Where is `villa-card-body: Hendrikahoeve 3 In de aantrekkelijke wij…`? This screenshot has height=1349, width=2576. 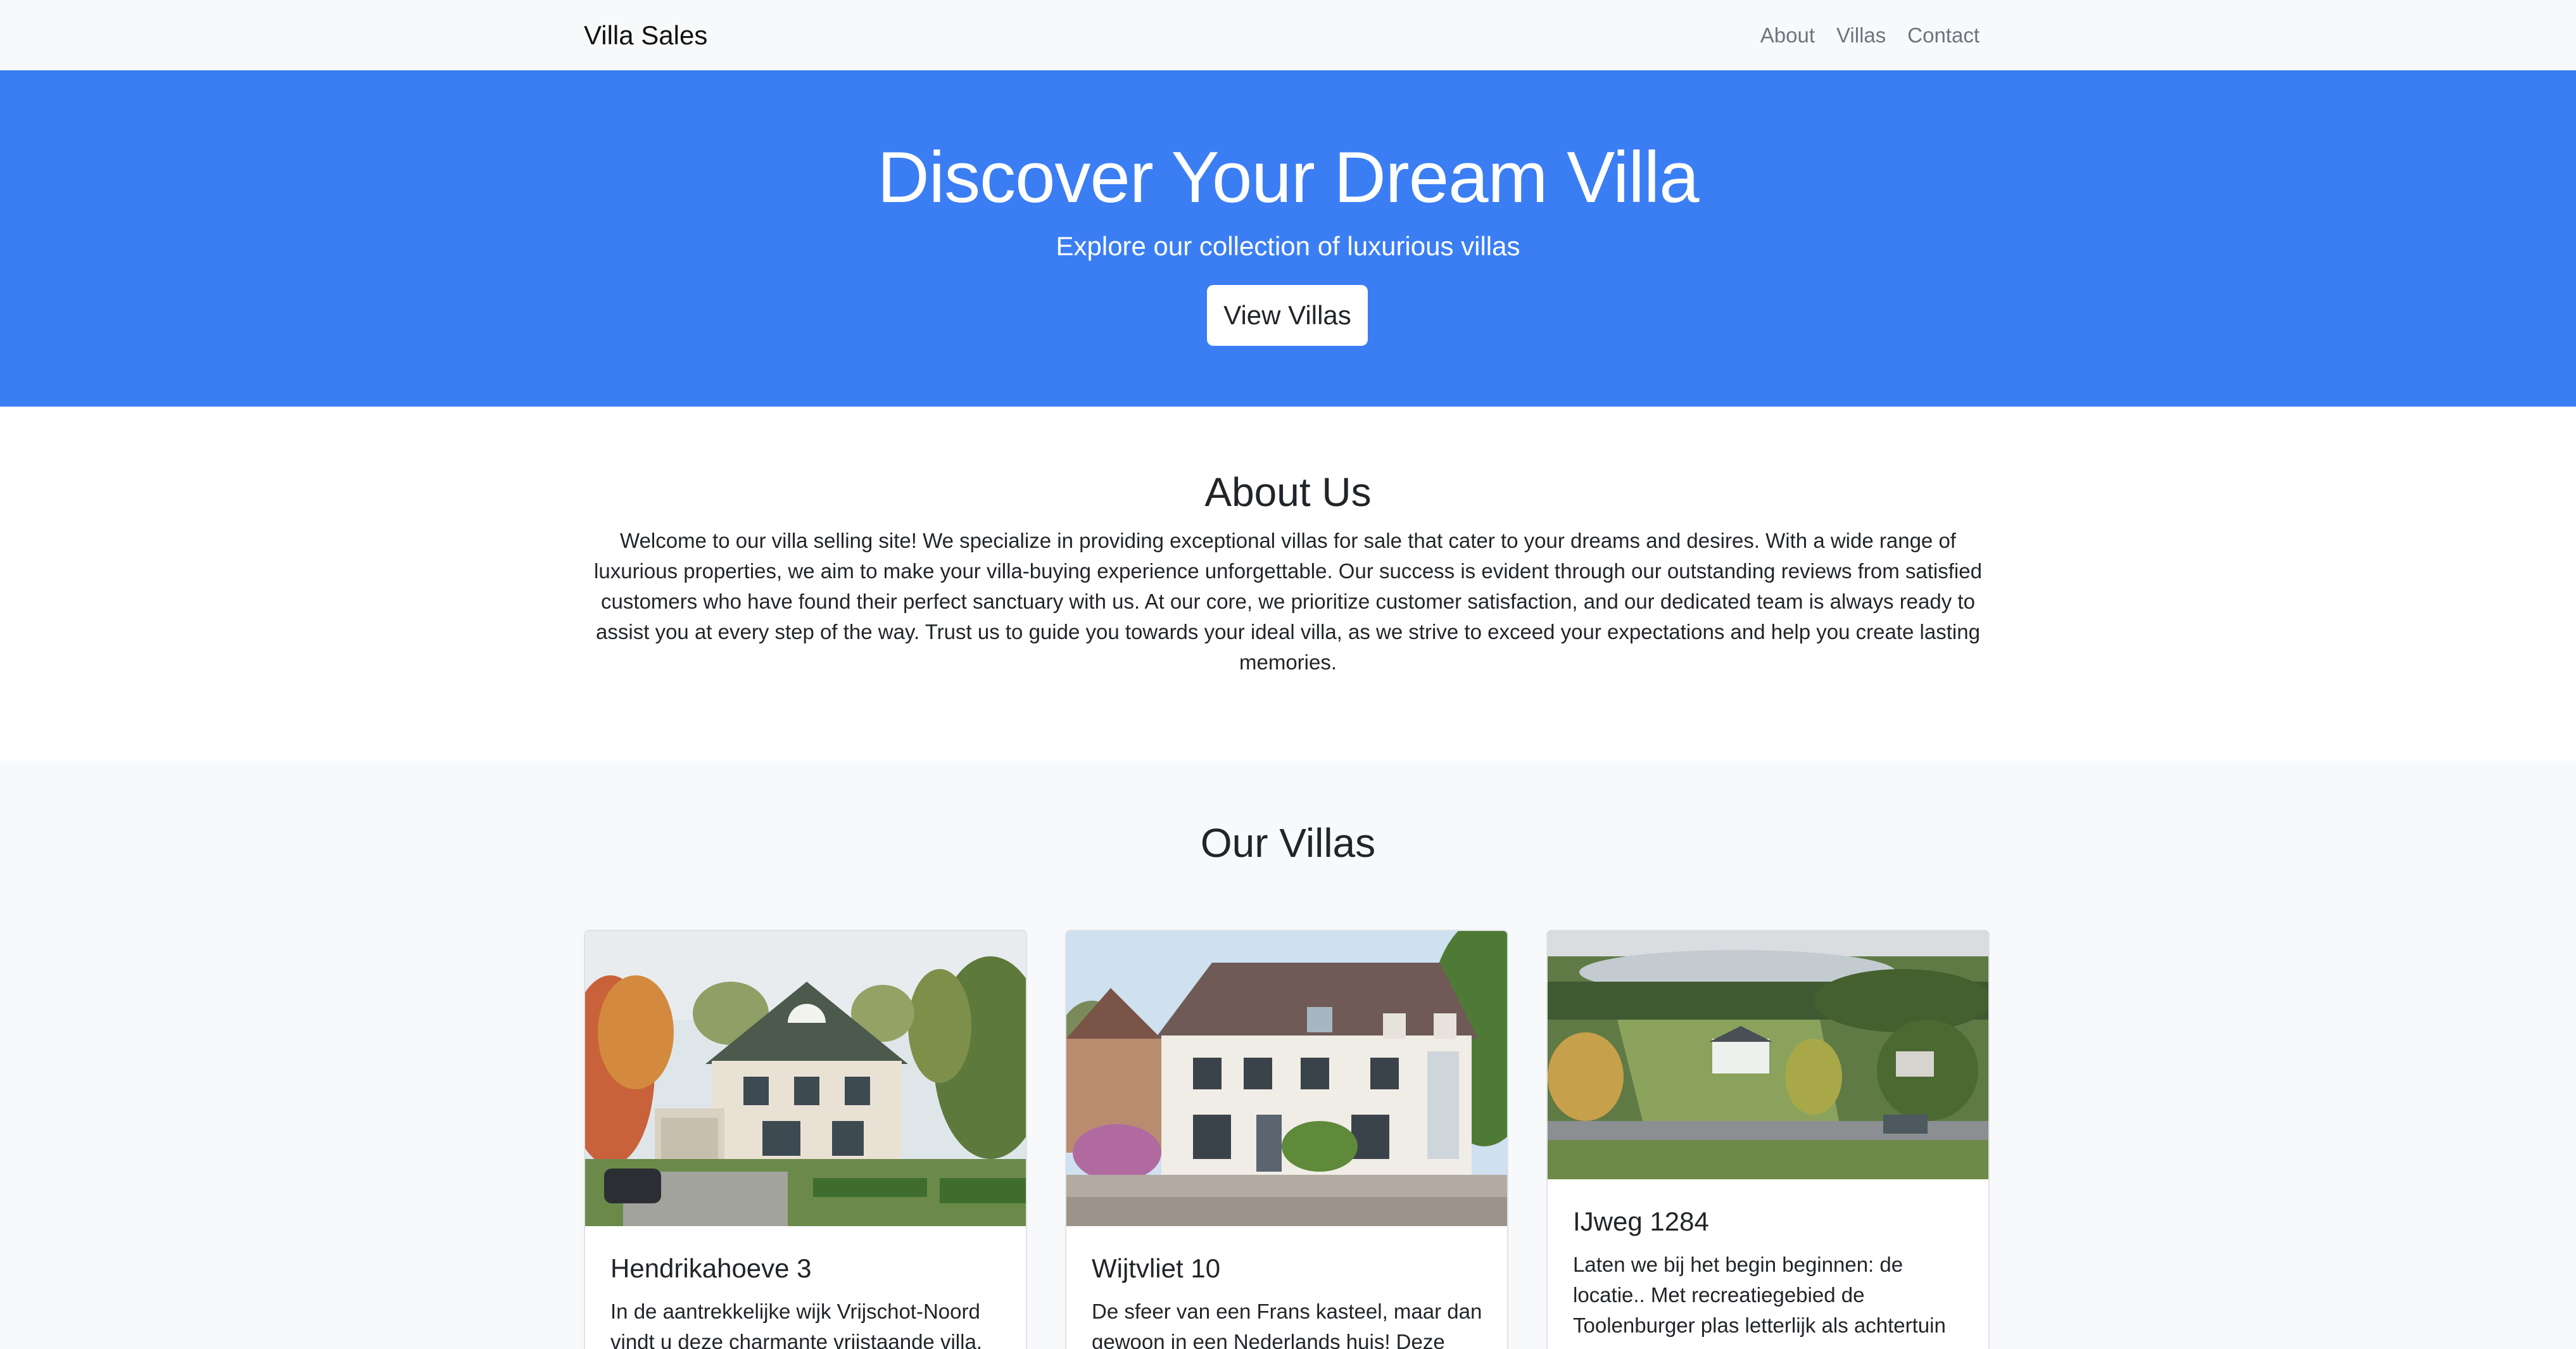
villa-card-body: Hendrikahoeve 3 In de aantrekkelijke wij… is located at coordinates (806, 1300).